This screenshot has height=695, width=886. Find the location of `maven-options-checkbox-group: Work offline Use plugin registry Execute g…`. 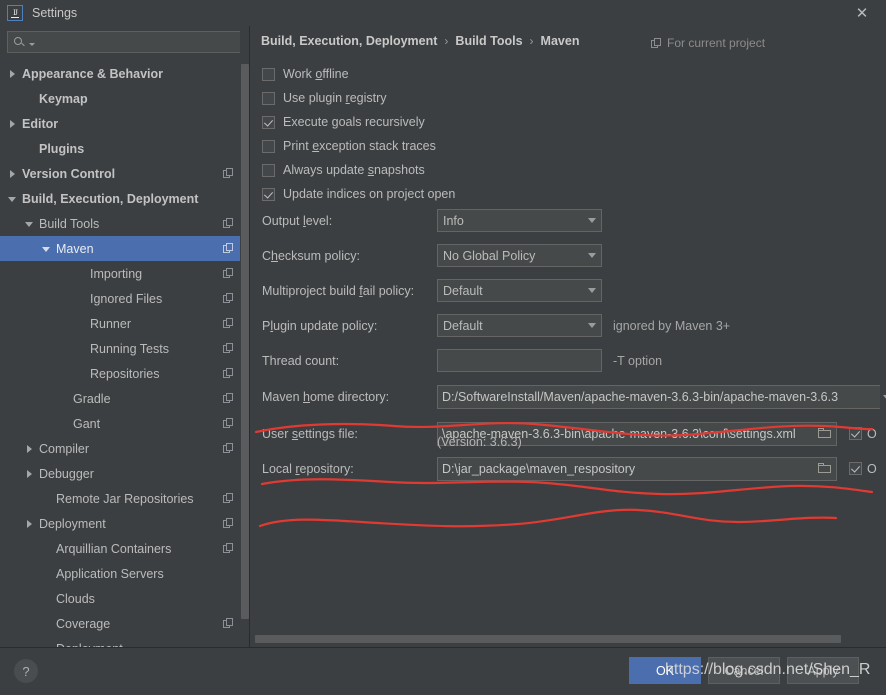

maven-options-checkbox-group: Work offline Use plugin registry Execute g… is located at coordinates (358, 134).